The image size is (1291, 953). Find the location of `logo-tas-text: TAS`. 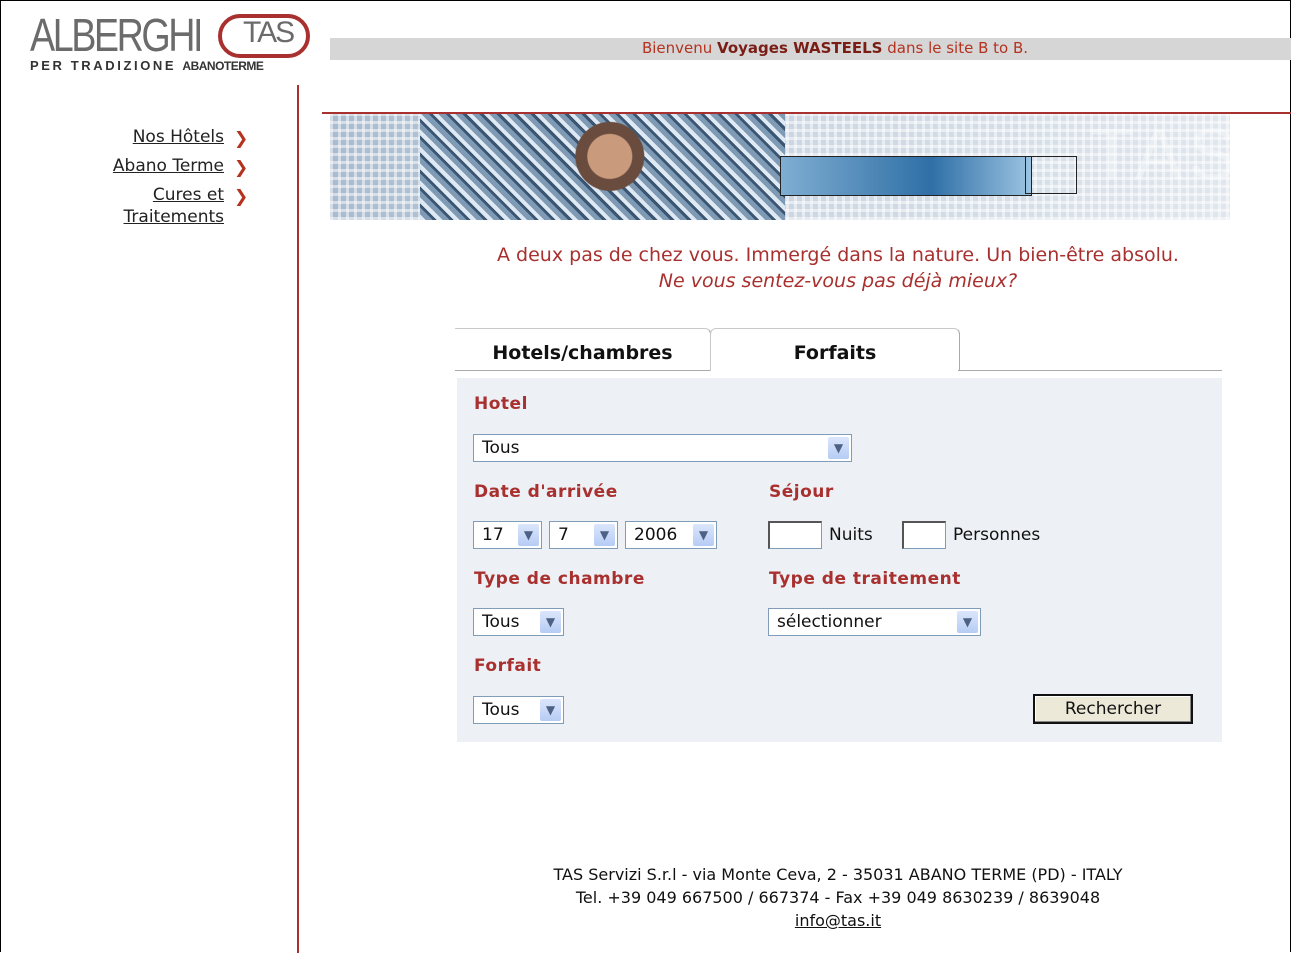

logo-tas-text: TAS is located at coordinates (269, 32).